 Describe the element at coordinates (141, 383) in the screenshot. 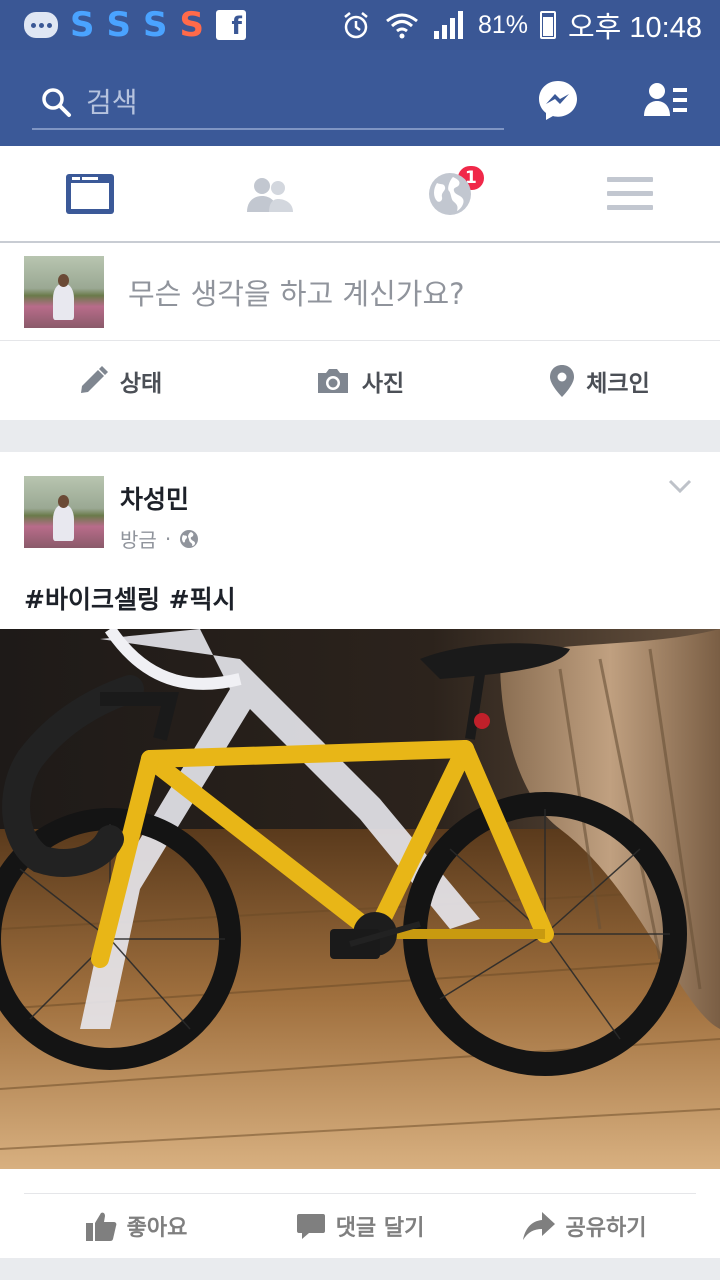

I see `status-label: 상태` at that location.